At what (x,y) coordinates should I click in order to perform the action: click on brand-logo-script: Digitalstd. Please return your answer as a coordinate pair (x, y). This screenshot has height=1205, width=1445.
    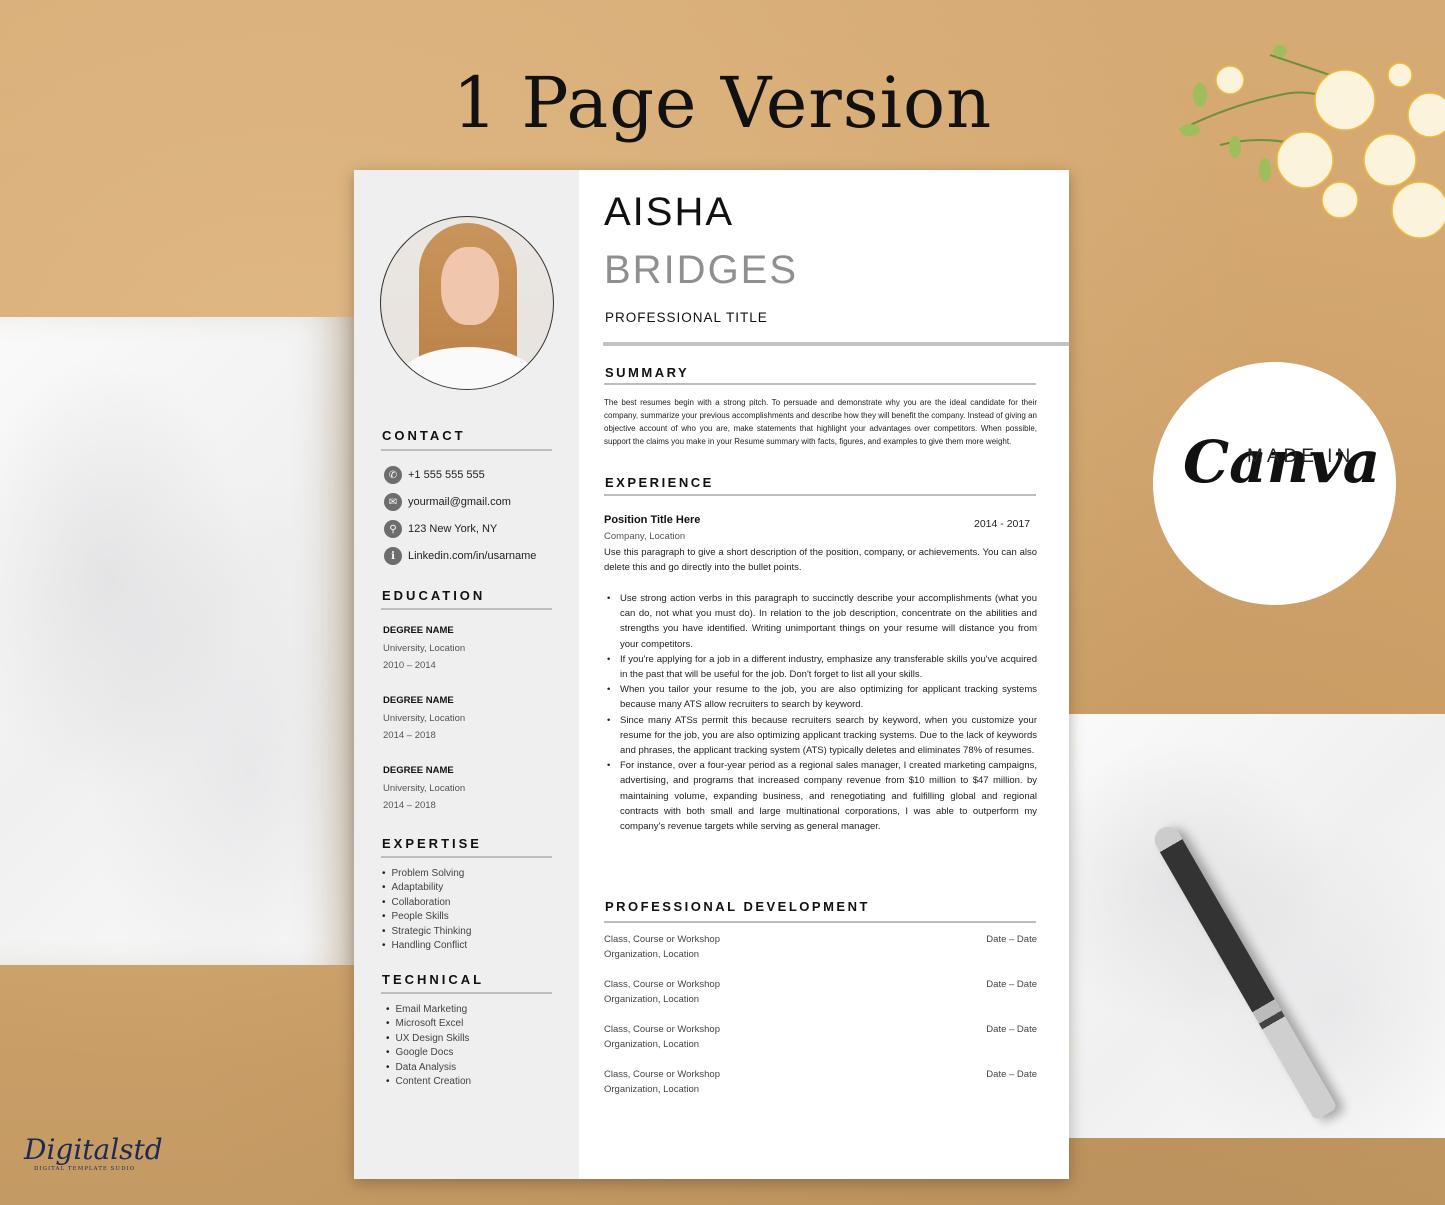
    Looking at the image, I should click on (93, 1149).